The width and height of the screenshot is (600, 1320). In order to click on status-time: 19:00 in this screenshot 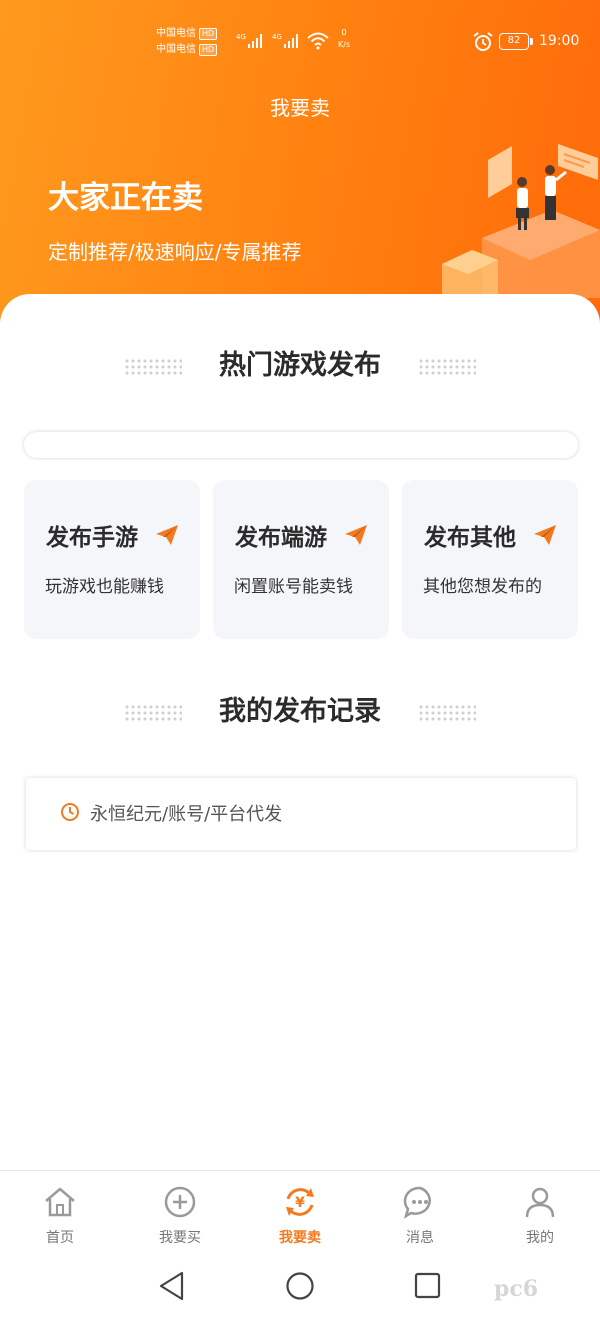, I will do `click(559, 41)`.